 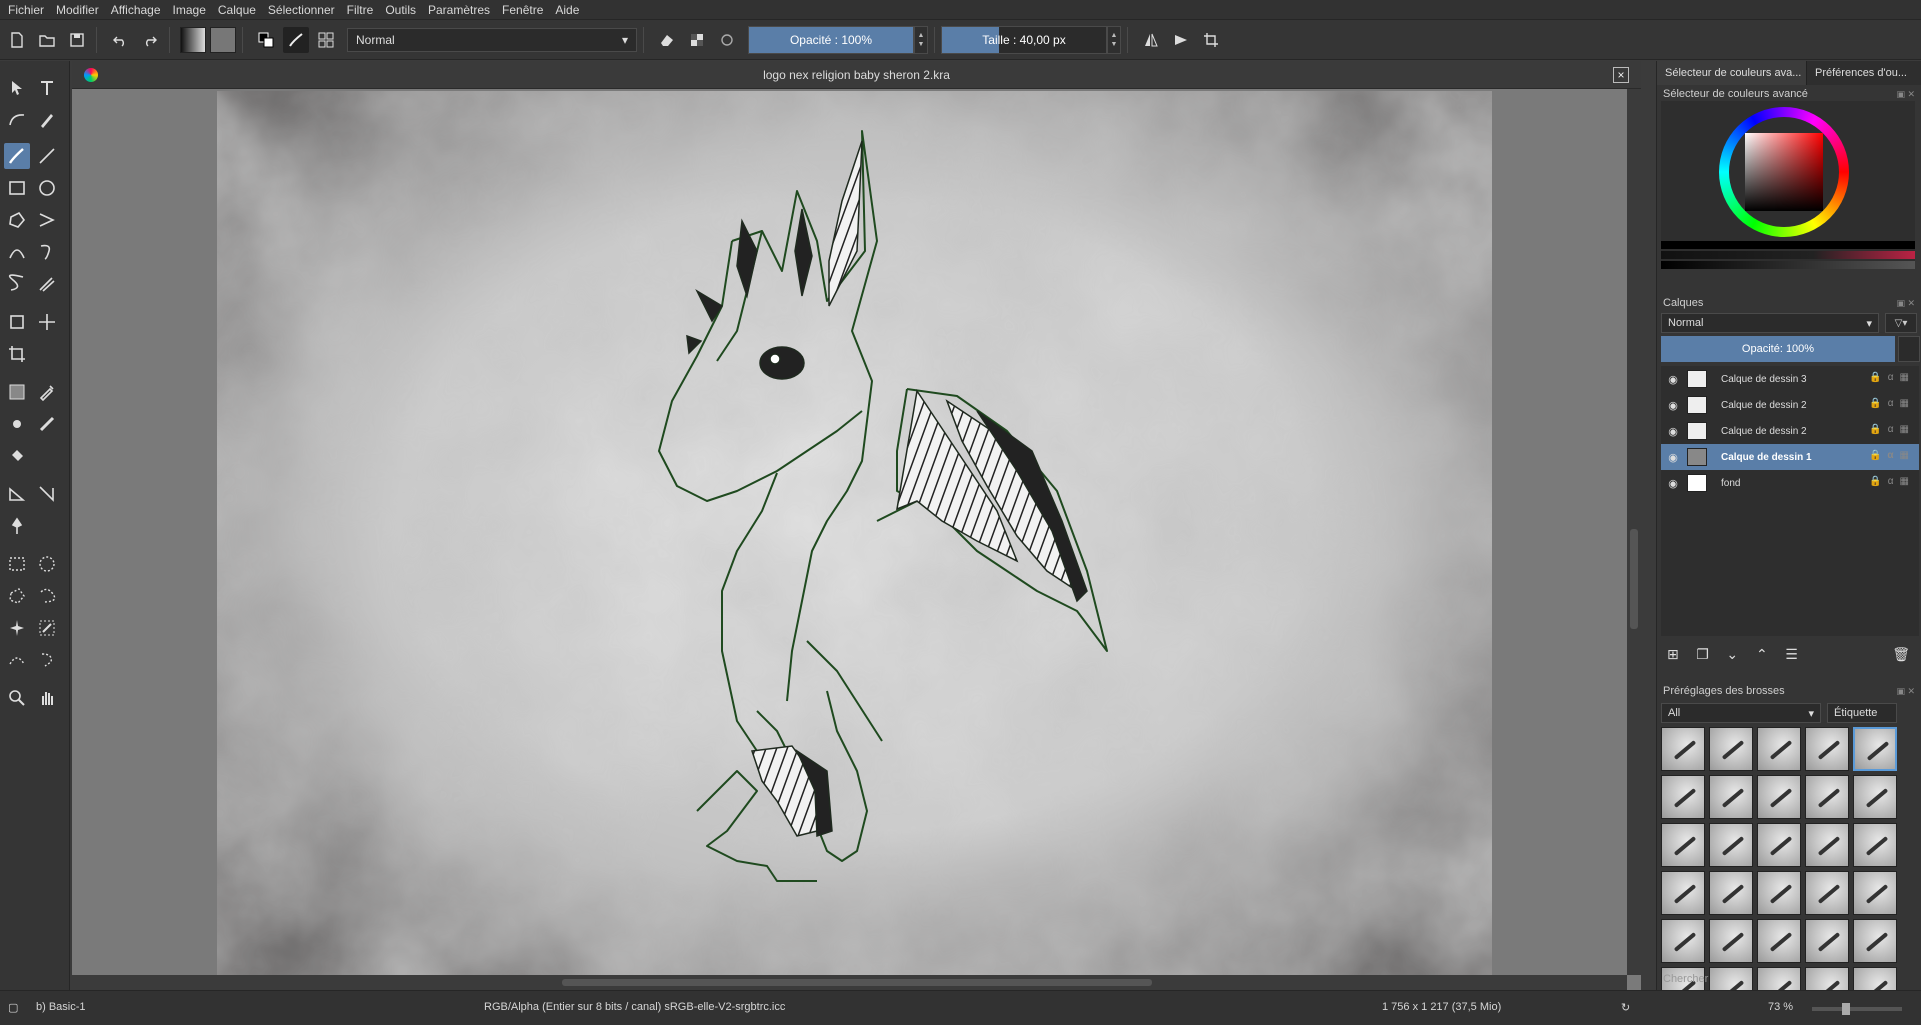 I want to click on layer-opacity-slider: Opacité: 100%, so click(x=1778, y=349).